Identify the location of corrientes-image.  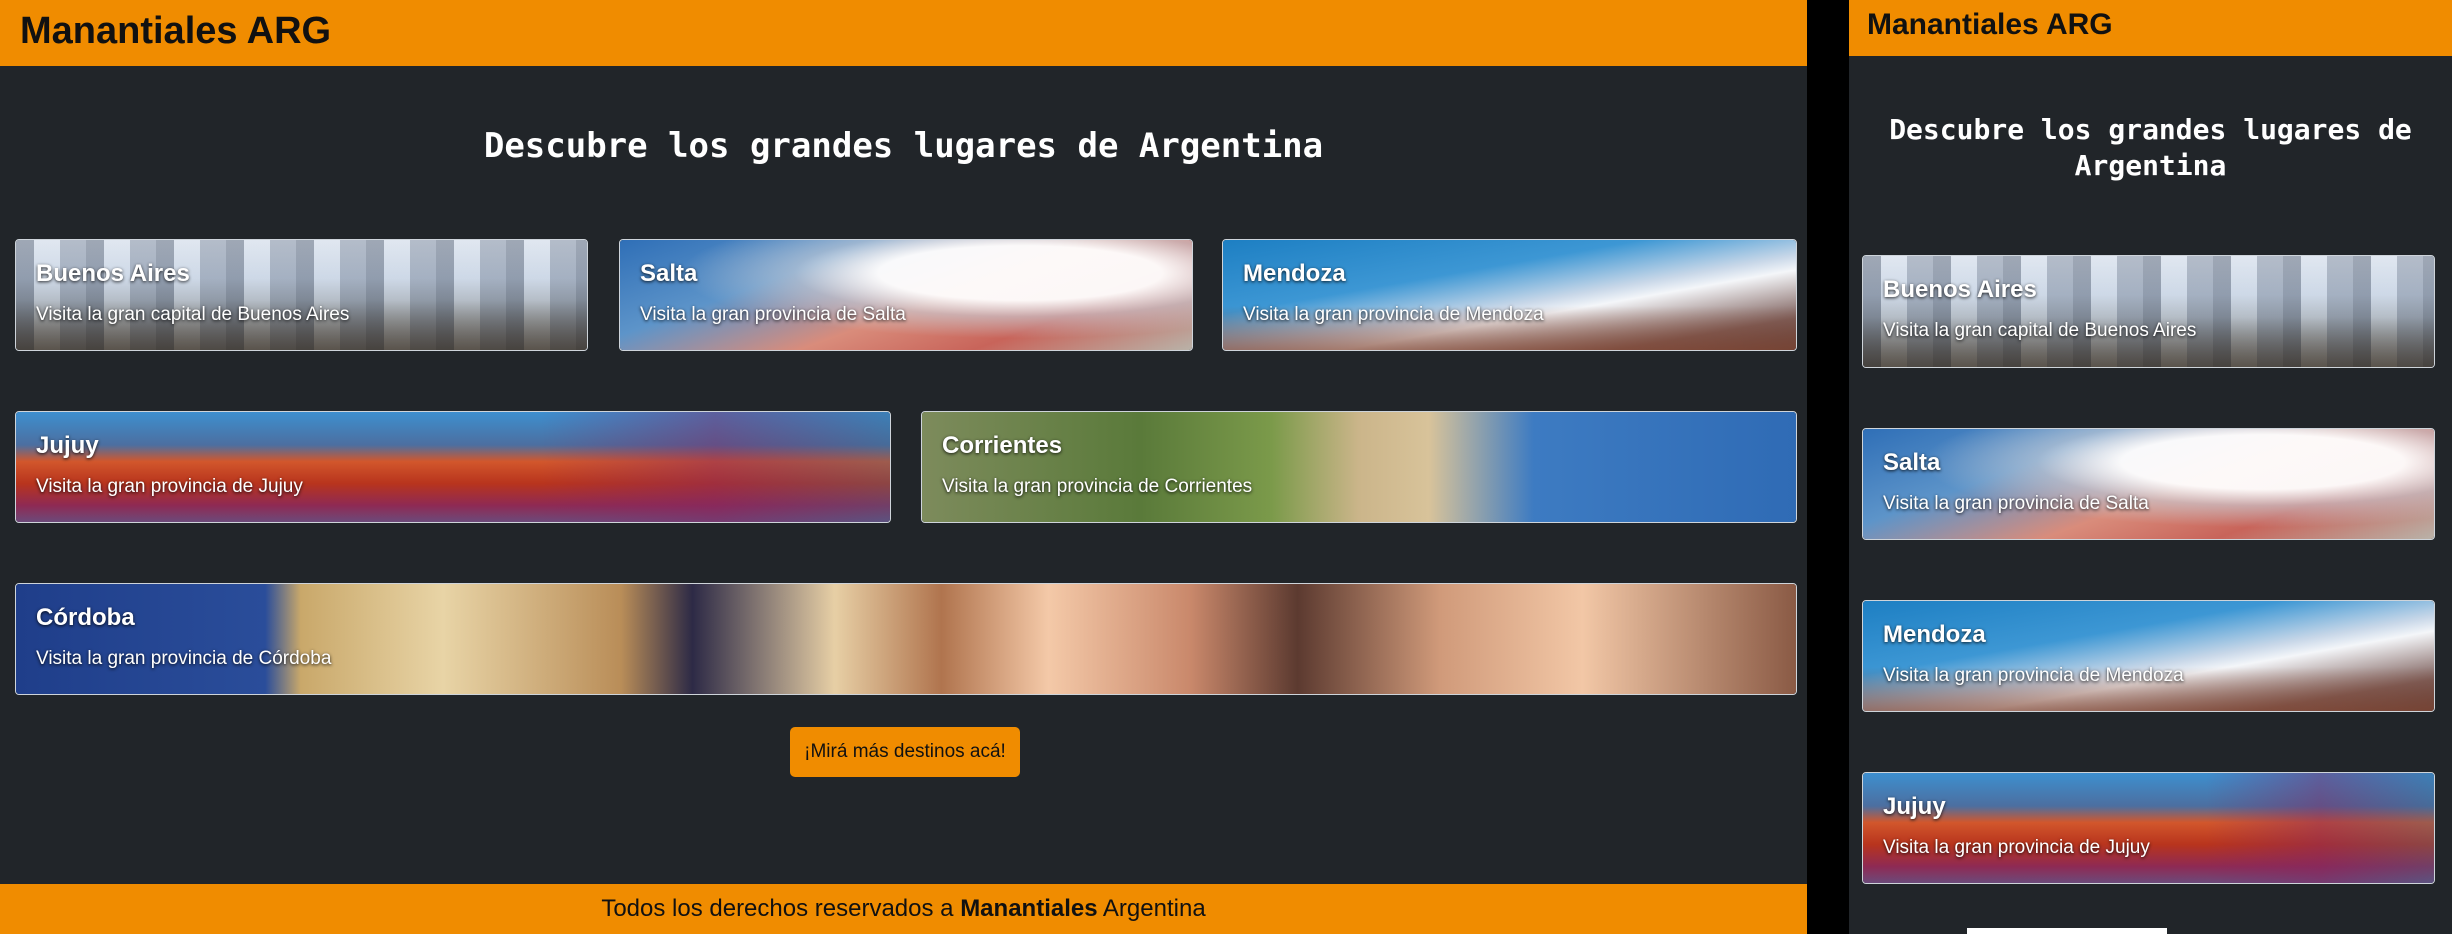
(1359, 467).